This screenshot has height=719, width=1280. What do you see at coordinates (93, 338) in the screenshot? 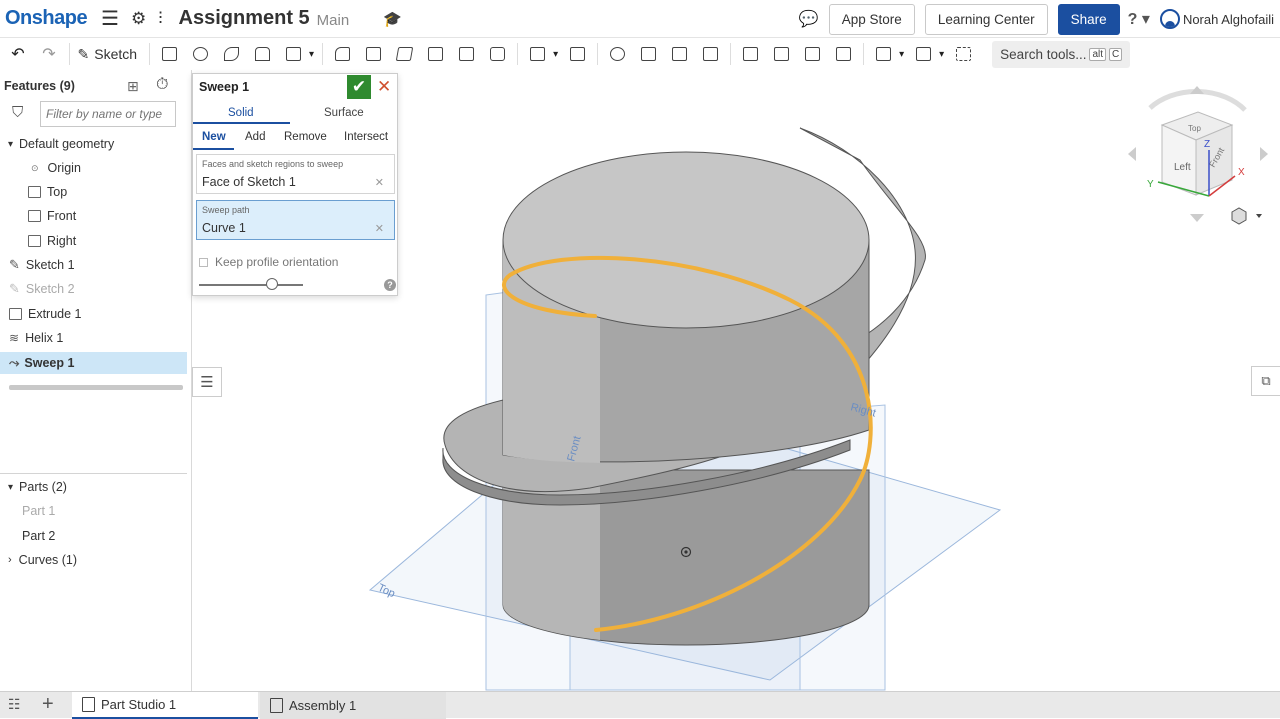
I see `feature-helix-1: ≋ Helix 1` at bounding box center [93, 338].